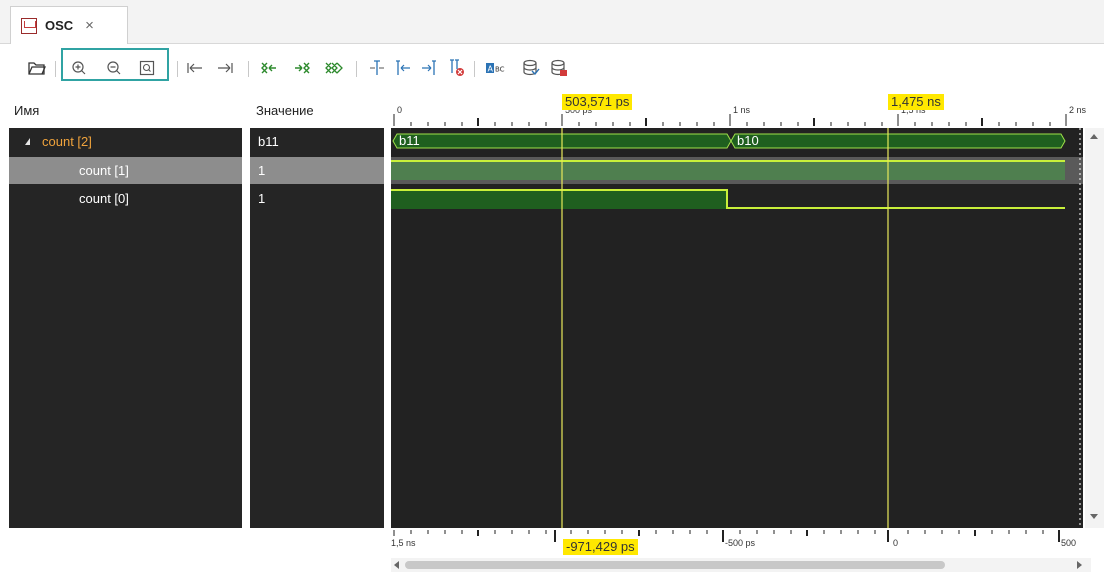  Describe the element at coordinates (59, 25) in the screenshot. I see `tab-title: OSC` at that location.